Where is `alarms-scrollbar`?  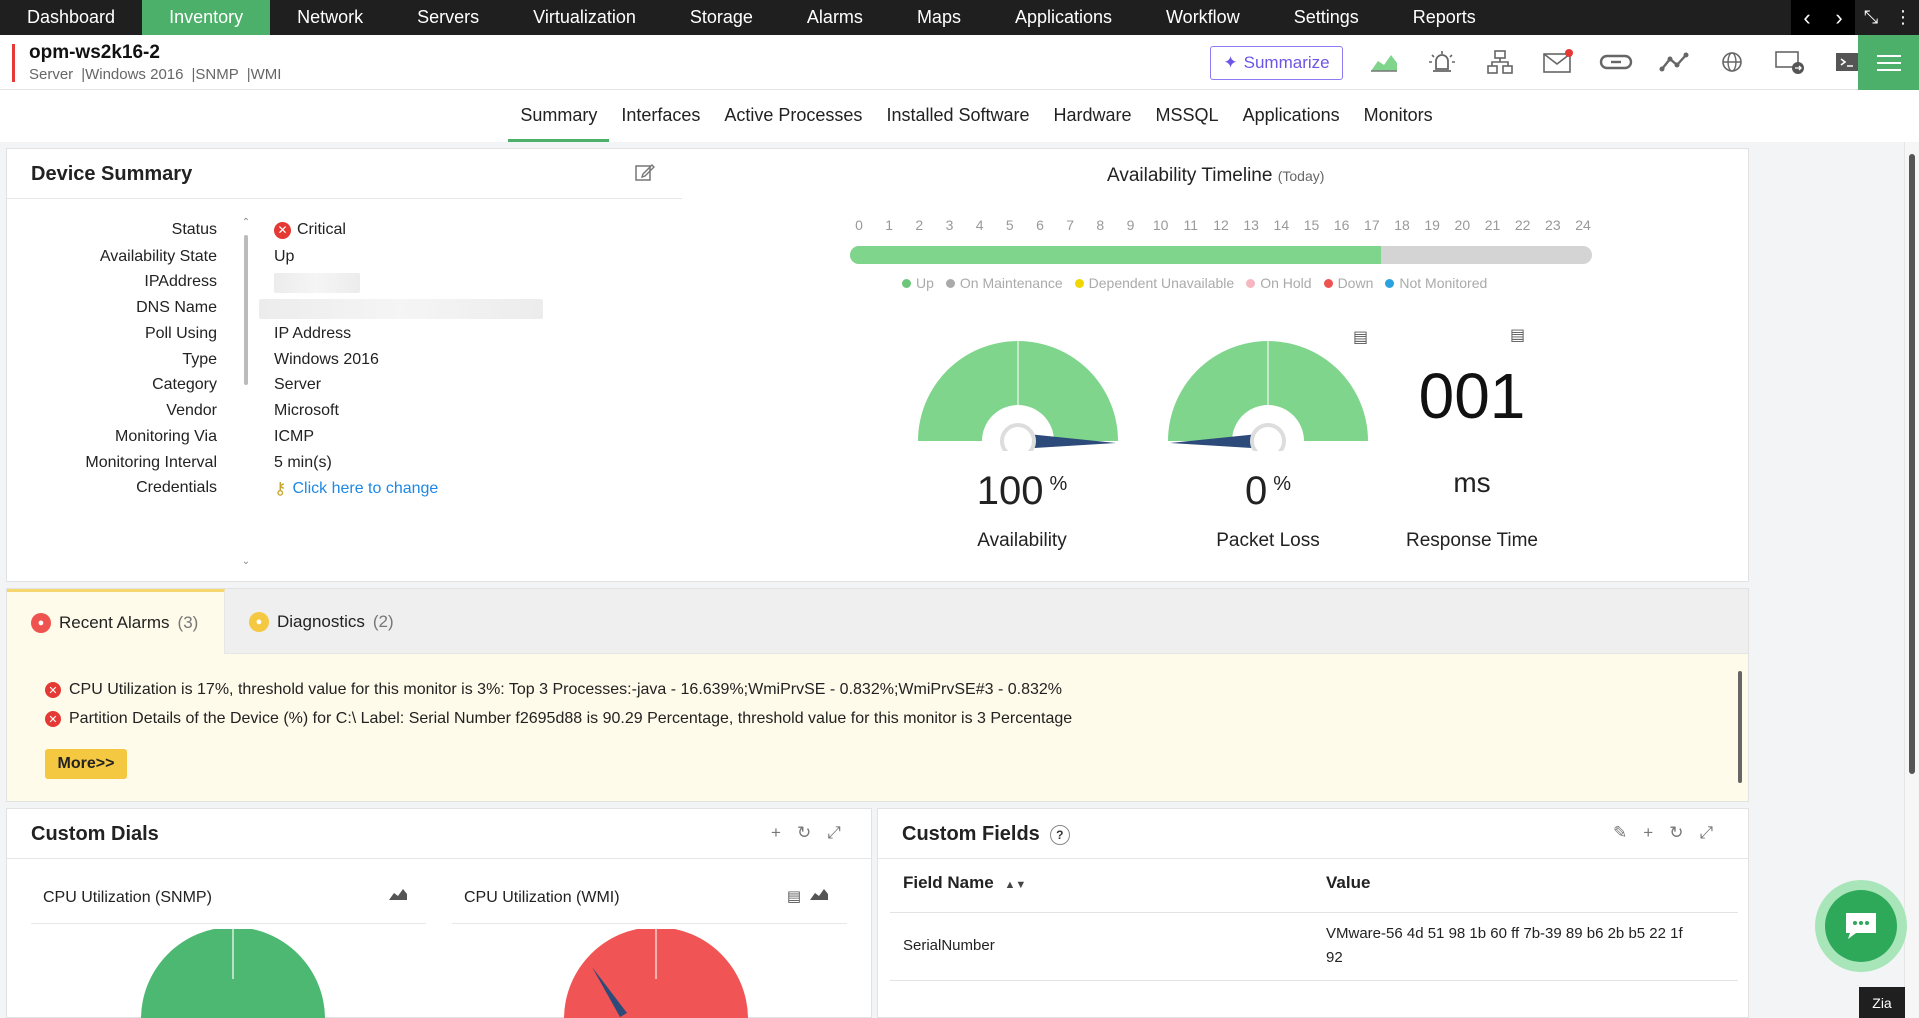 alarms-scrollbar is located at coordinates (1740, 727).